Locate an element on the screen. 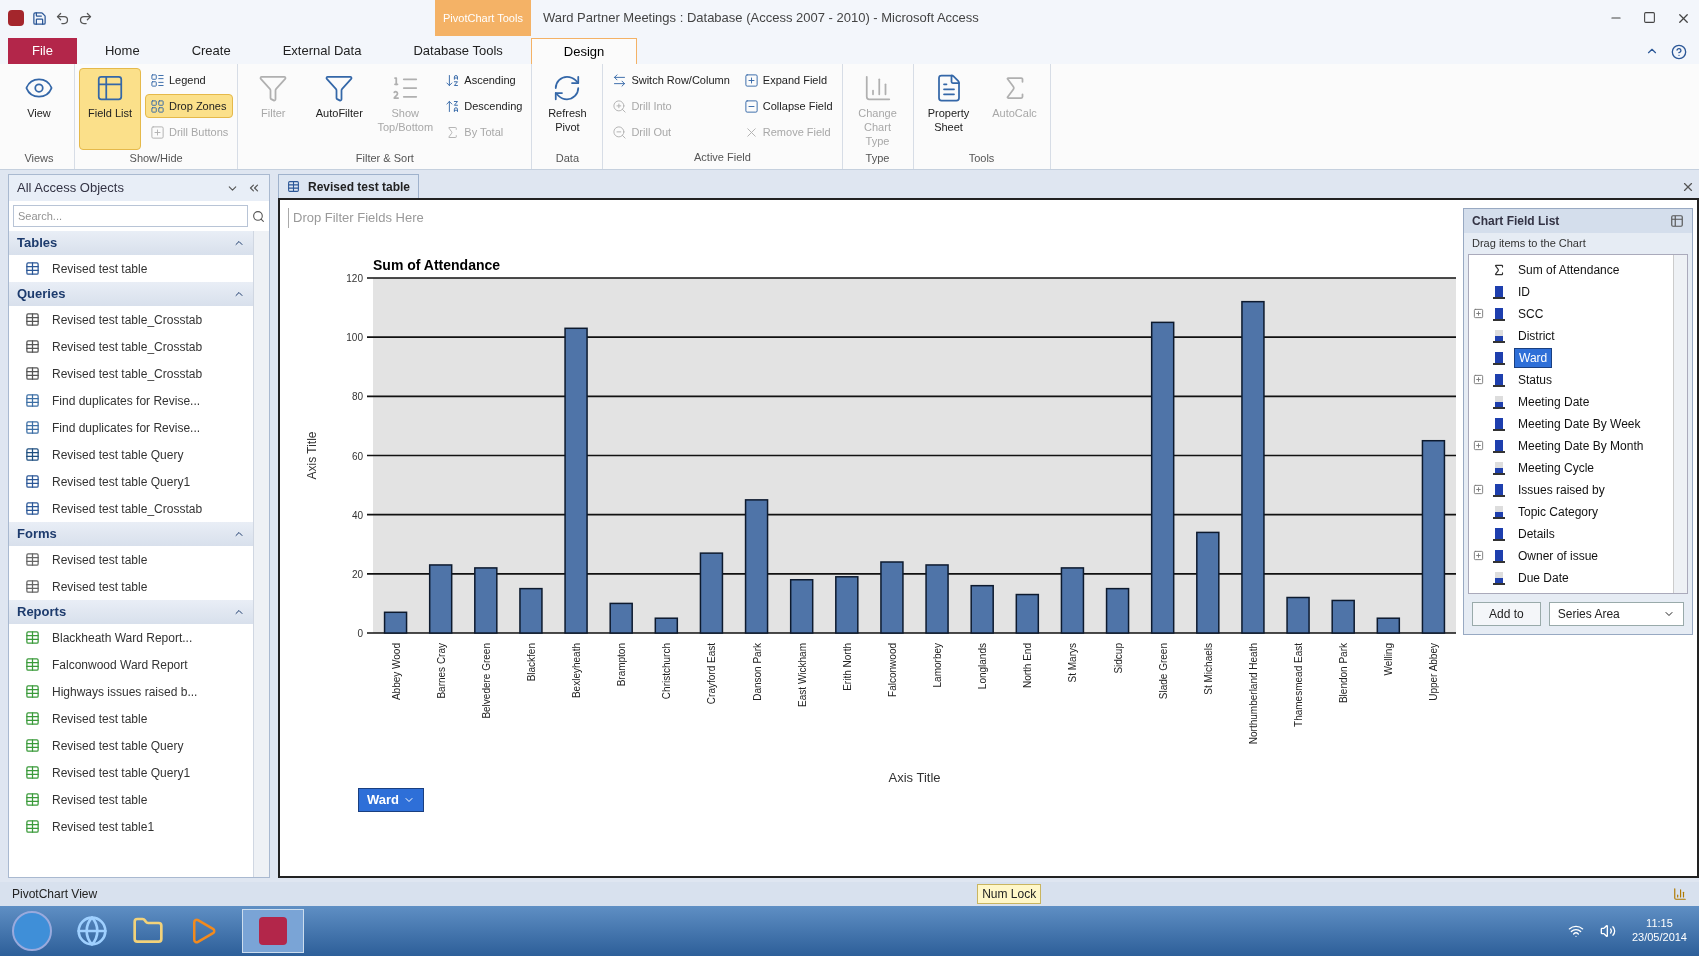  panel-options-icon is located at coordinates (1677, 221).